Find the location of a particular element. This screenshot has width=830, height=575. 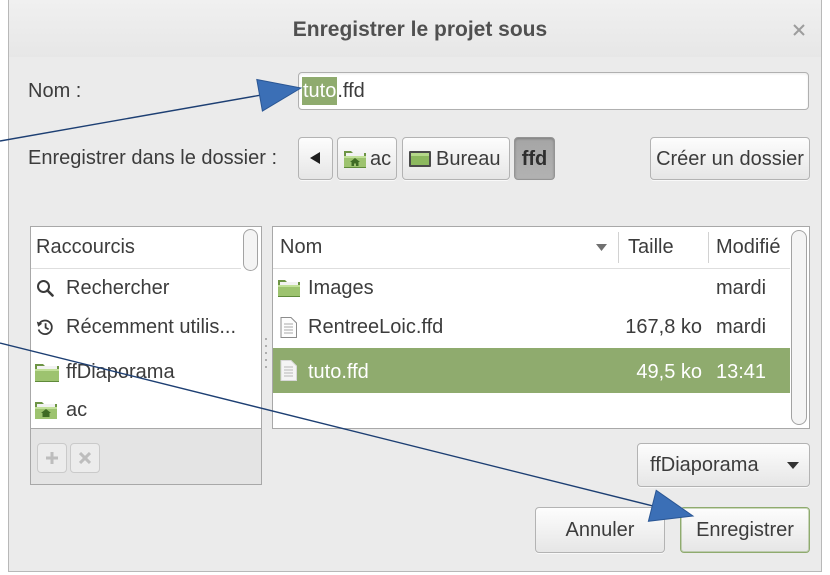

path-button-ffd: ffd is located at coordinates (534, 158).